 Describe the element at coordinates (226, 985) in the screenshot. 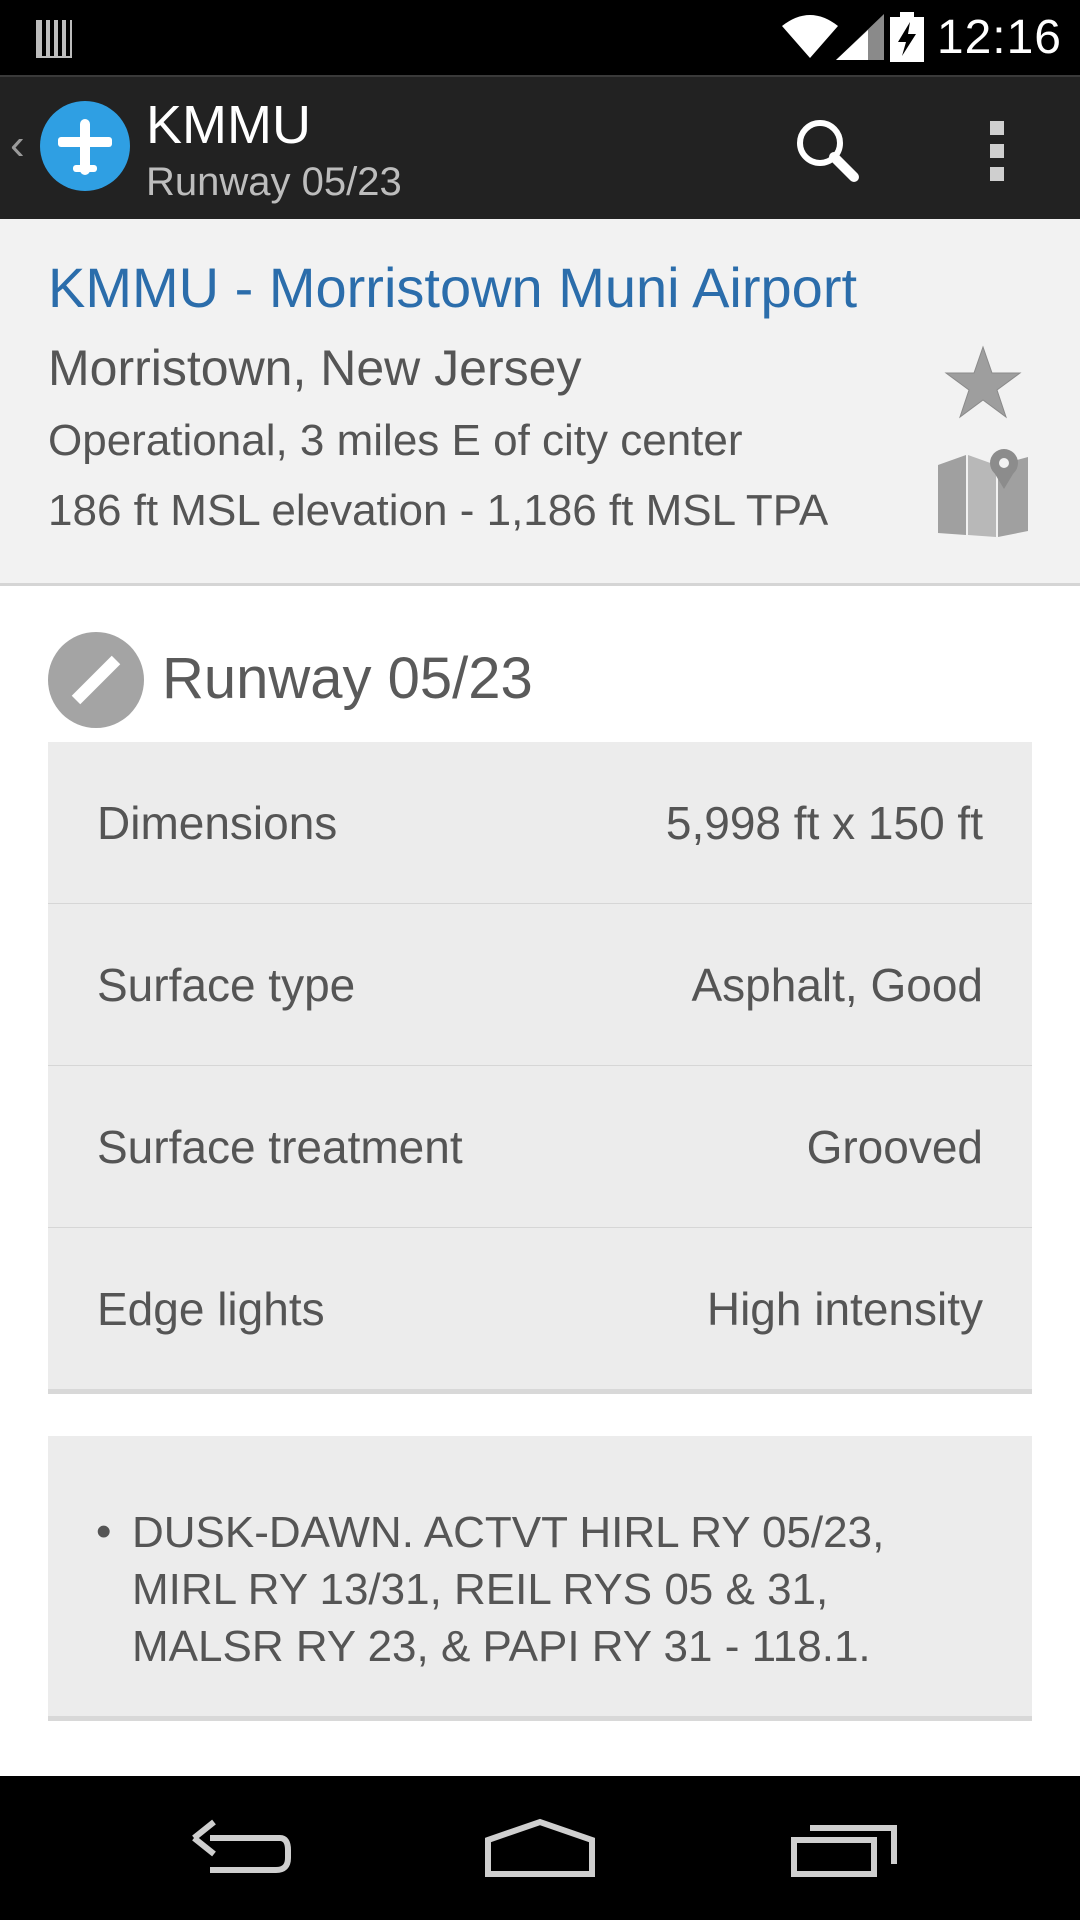

I see `row-label: Surface type` at that location.